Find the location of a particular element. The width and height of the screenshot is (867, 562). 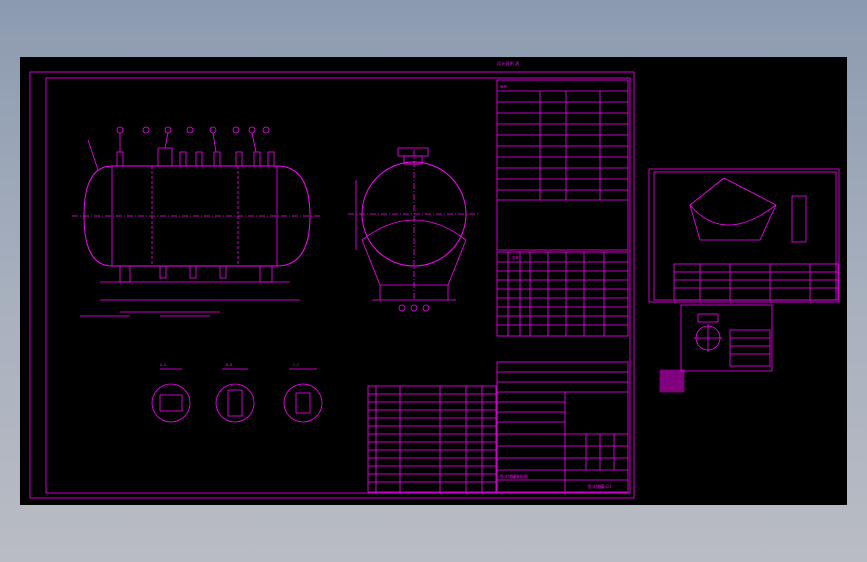

vessel-end-view is located at coordinates (414, 229).